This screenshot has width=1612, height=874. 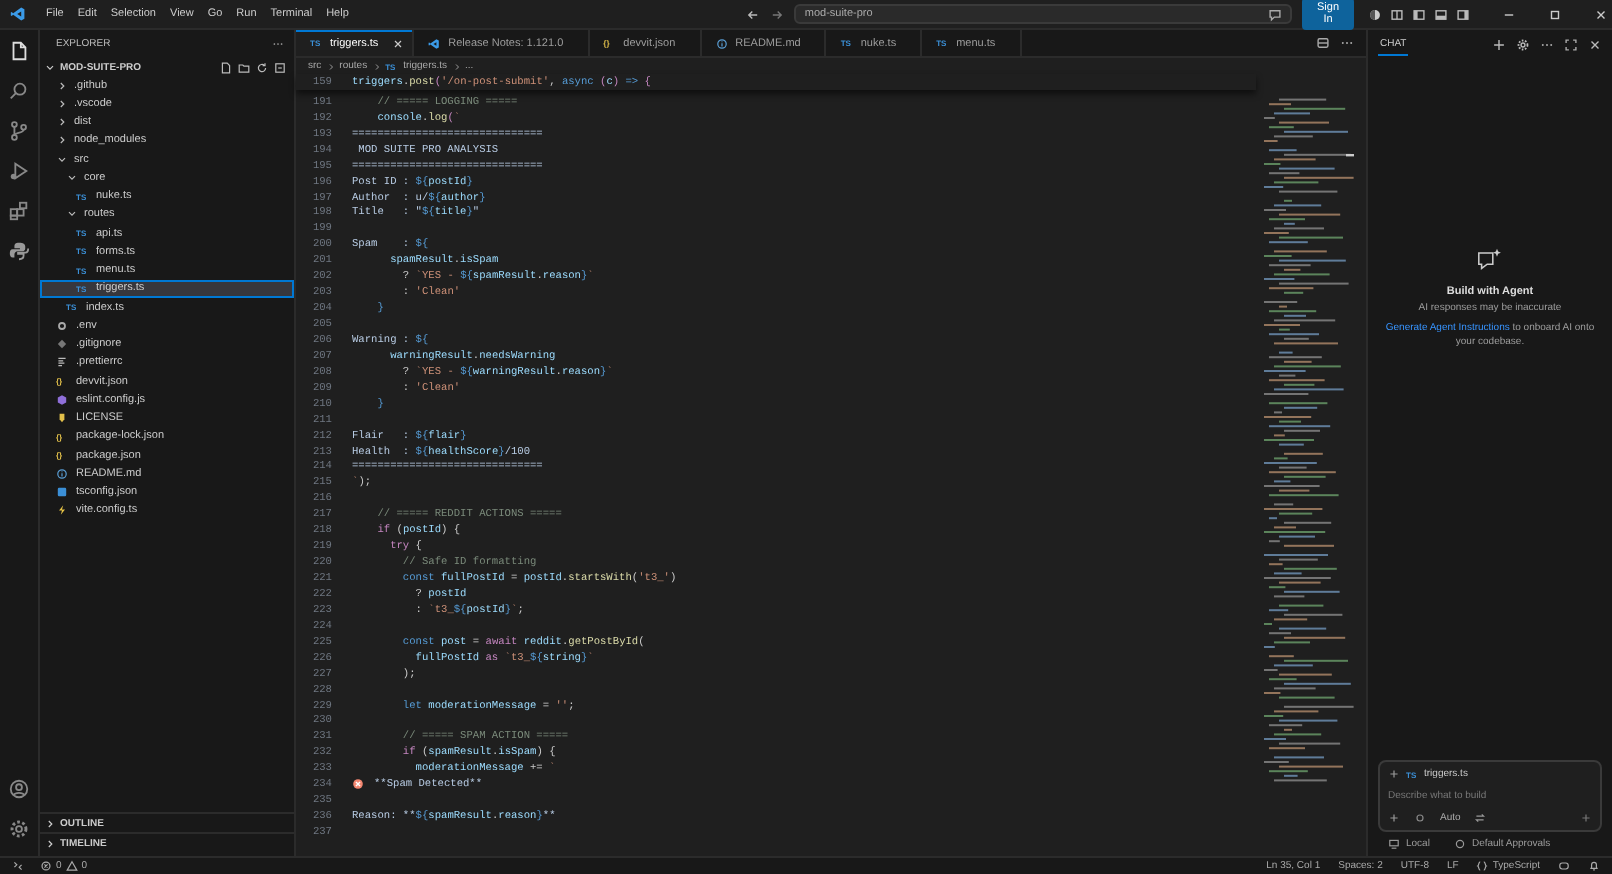 What do you see at coordinates (1274, 14) in the screenshot?
I see `chat-icon` at bounding box center [1274, 14].